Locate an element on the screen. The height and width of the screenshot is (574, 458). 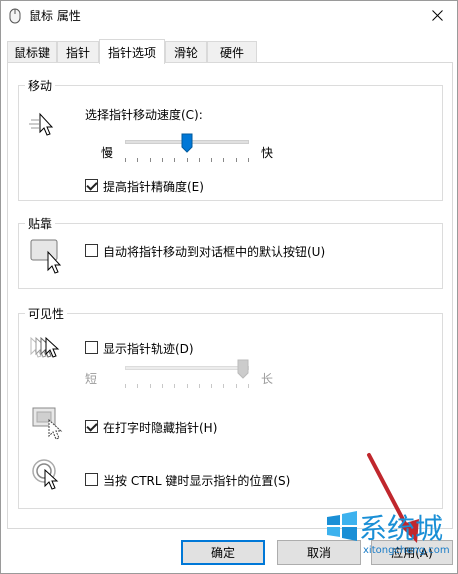
pointer-trails-icon is located at coordinates (45, 347).